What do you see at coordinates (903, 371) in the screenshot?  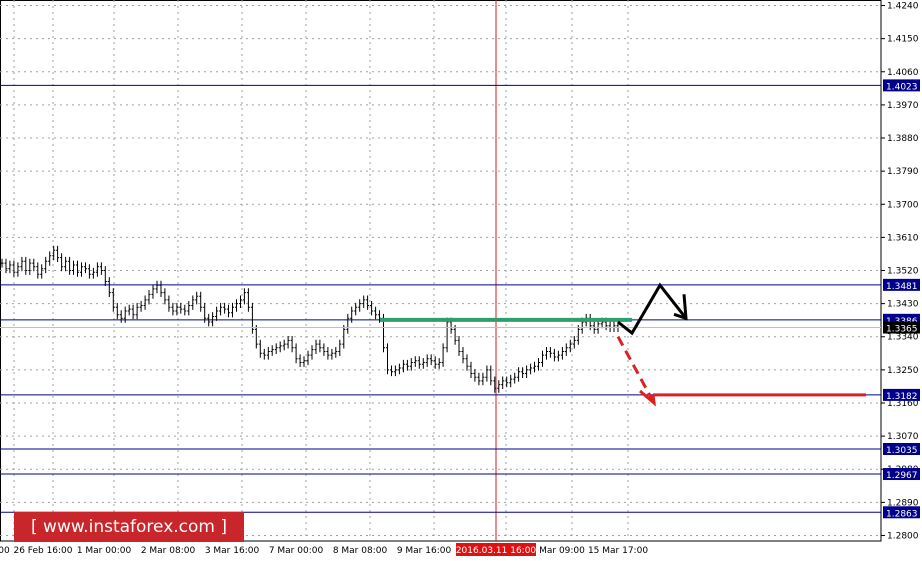 I see `y-tick-label: 1.3250` at bounding box center [903, 371].